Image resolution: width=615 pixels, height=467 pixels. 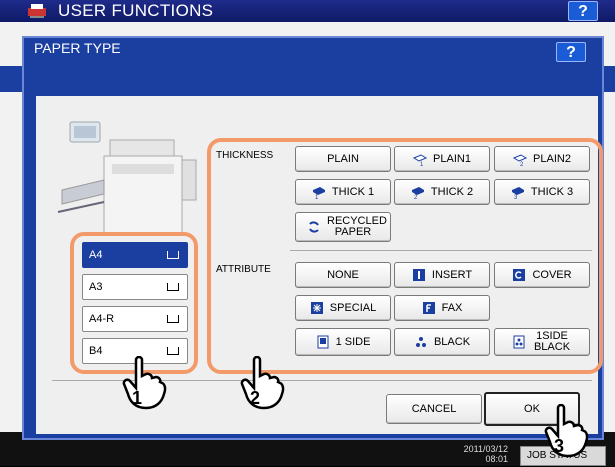 What do you see at coordinates (37, 11) in the screenshot?
I see `user-functions-icon` at bounding box center [37, 11].